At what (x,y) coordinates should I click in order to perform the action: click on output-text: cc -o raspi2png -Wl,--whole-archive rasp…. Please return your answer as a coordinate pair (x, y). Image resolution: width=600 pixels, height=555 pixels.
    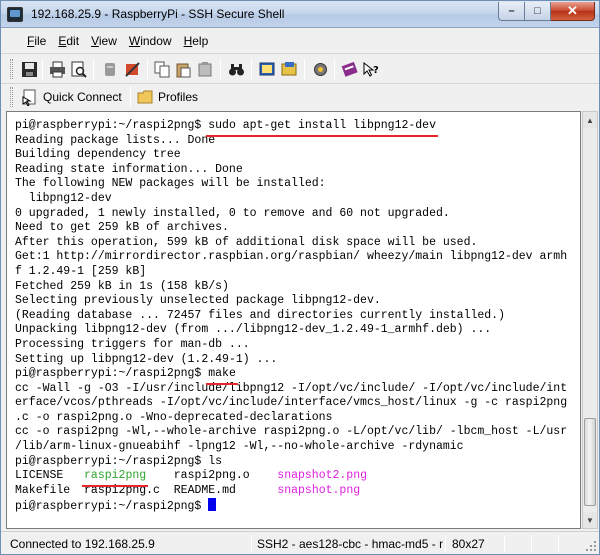
    Looking at the image, I should click on (291, 432).